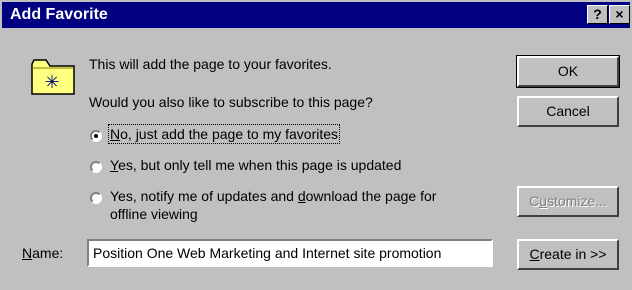  I want to click on option-notify-only-mnemonic: Y, so click(114, 165).